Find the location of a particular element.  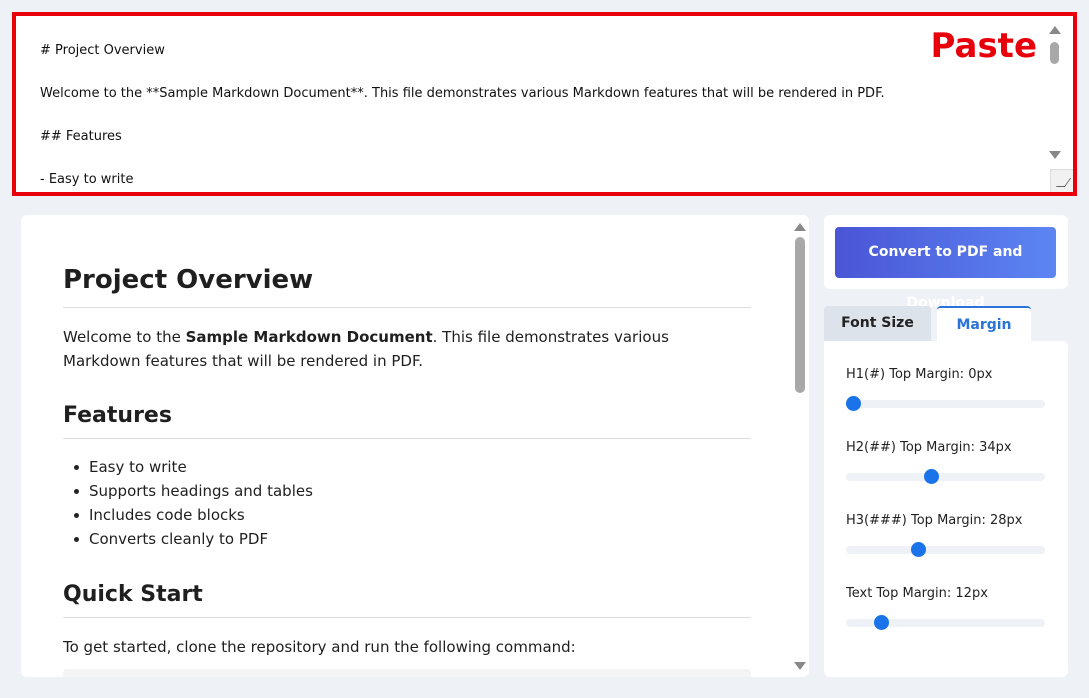

editor-line: ## Features is located at coordinates (81, 136).